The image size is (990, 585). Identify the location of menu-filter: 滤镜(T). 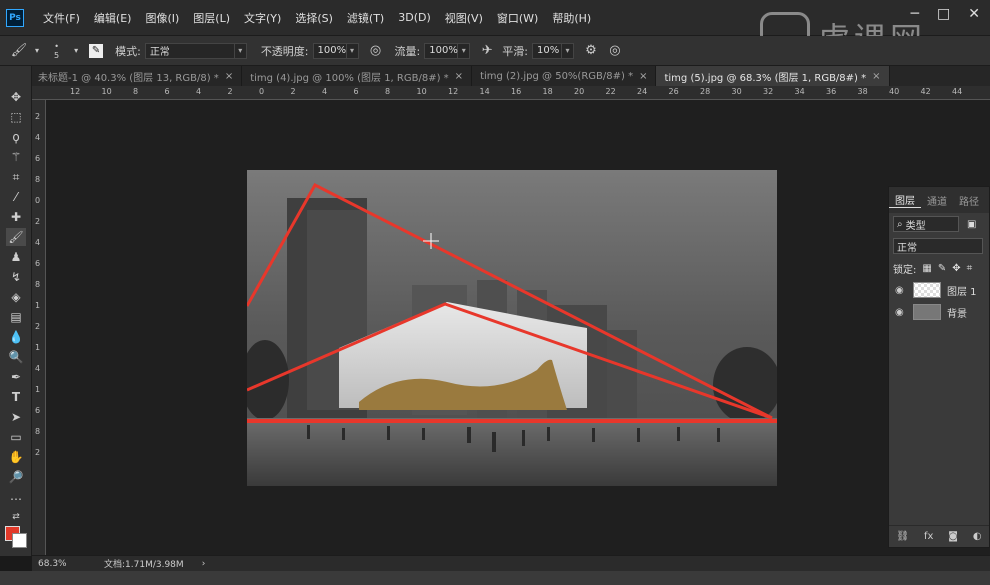
(365, 18).